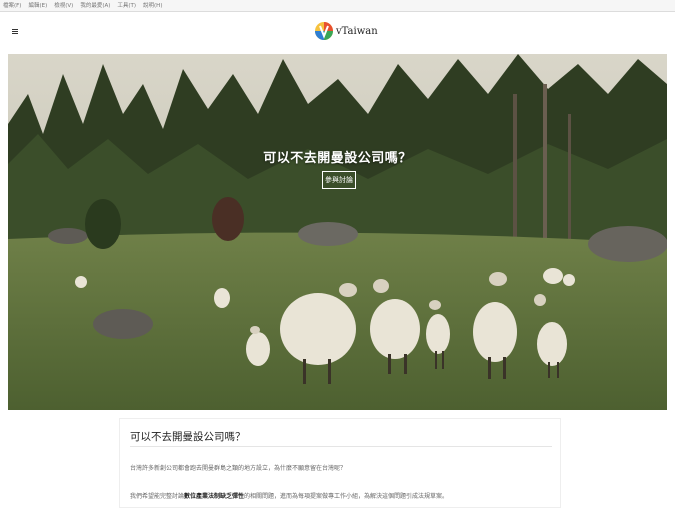  Describe the element at coordinates (238, 468) in the screenshot. I see `article-paragraph-1: 台灣許多新創公司都會跑去開曼群島之類的地方設立，為什麼不願意留在台灣呢？` at that location.